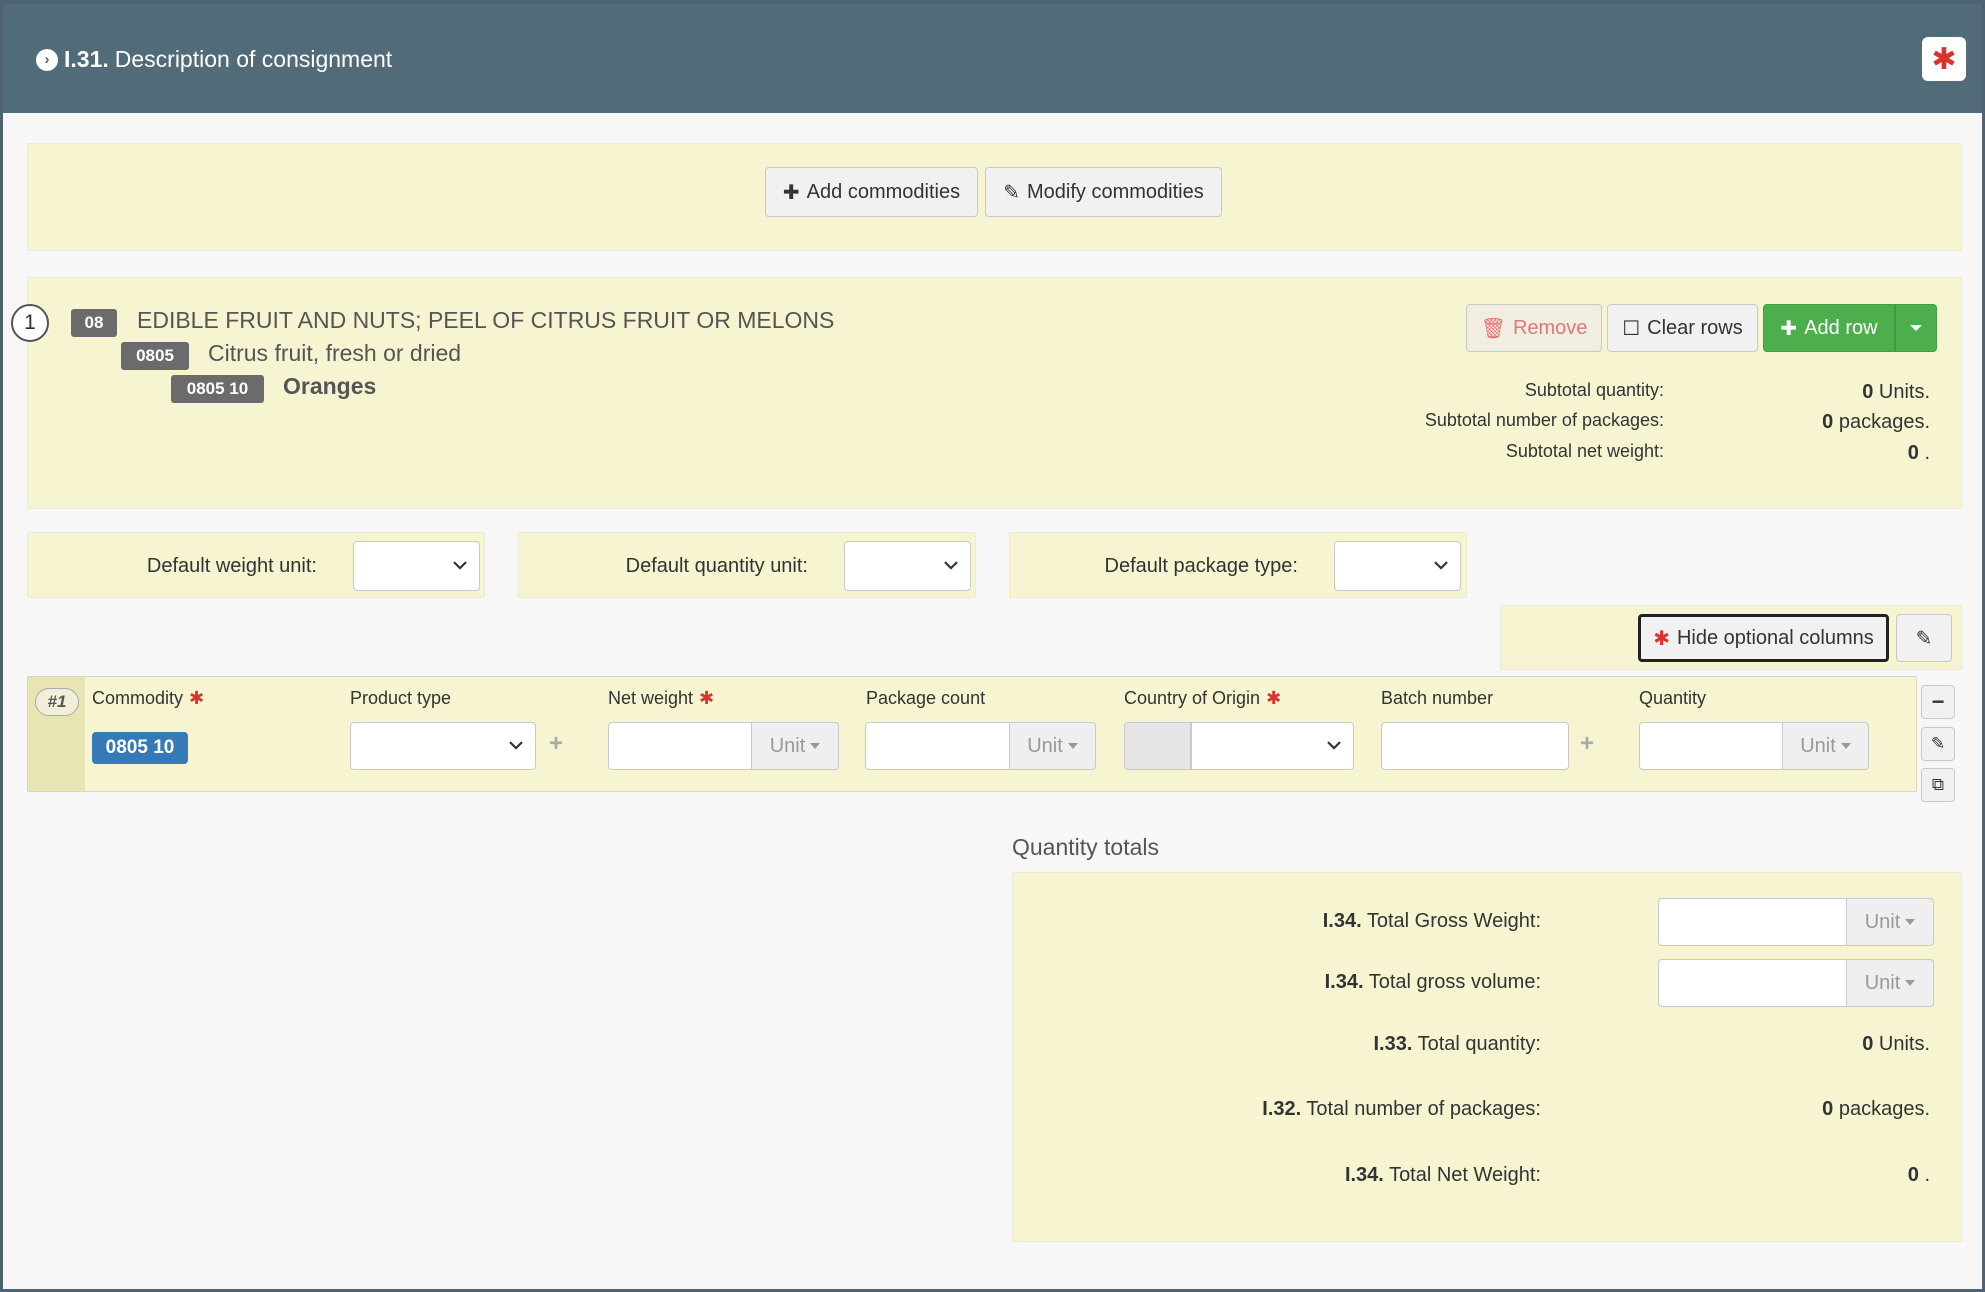 This screenshot has height=1292, width=1985. What do you see at coordinates (1442, 1175) in the screenshot?
I see `total-net-weight-label: I.34. Total Net Weight:` at bounding box center [1442, 1175].